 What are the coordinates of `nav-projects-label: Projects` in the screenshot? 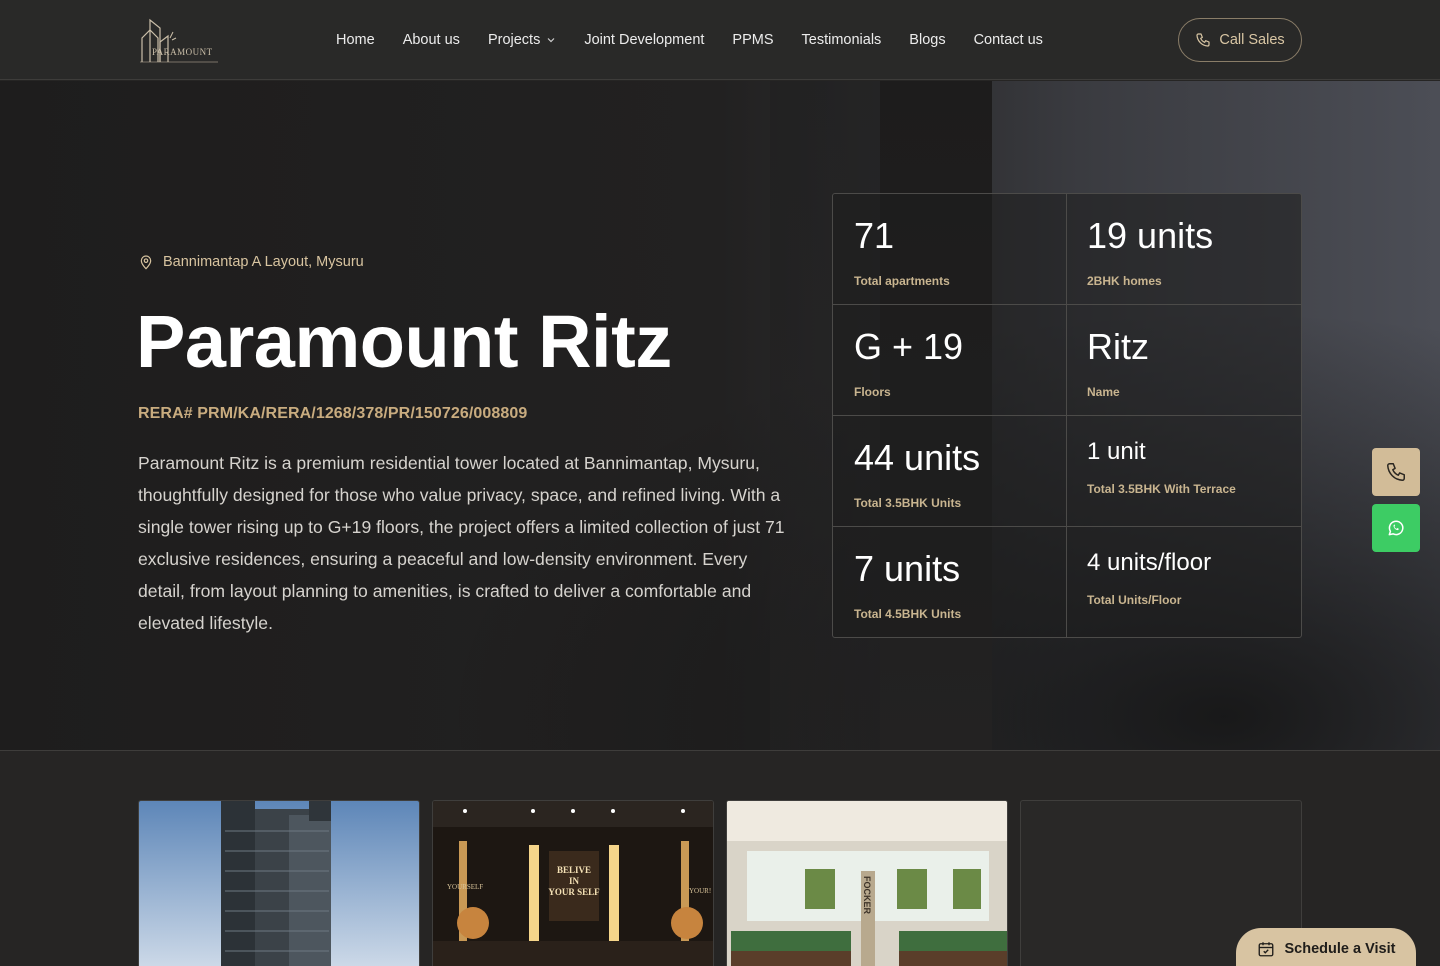 It's located at (514, 40).